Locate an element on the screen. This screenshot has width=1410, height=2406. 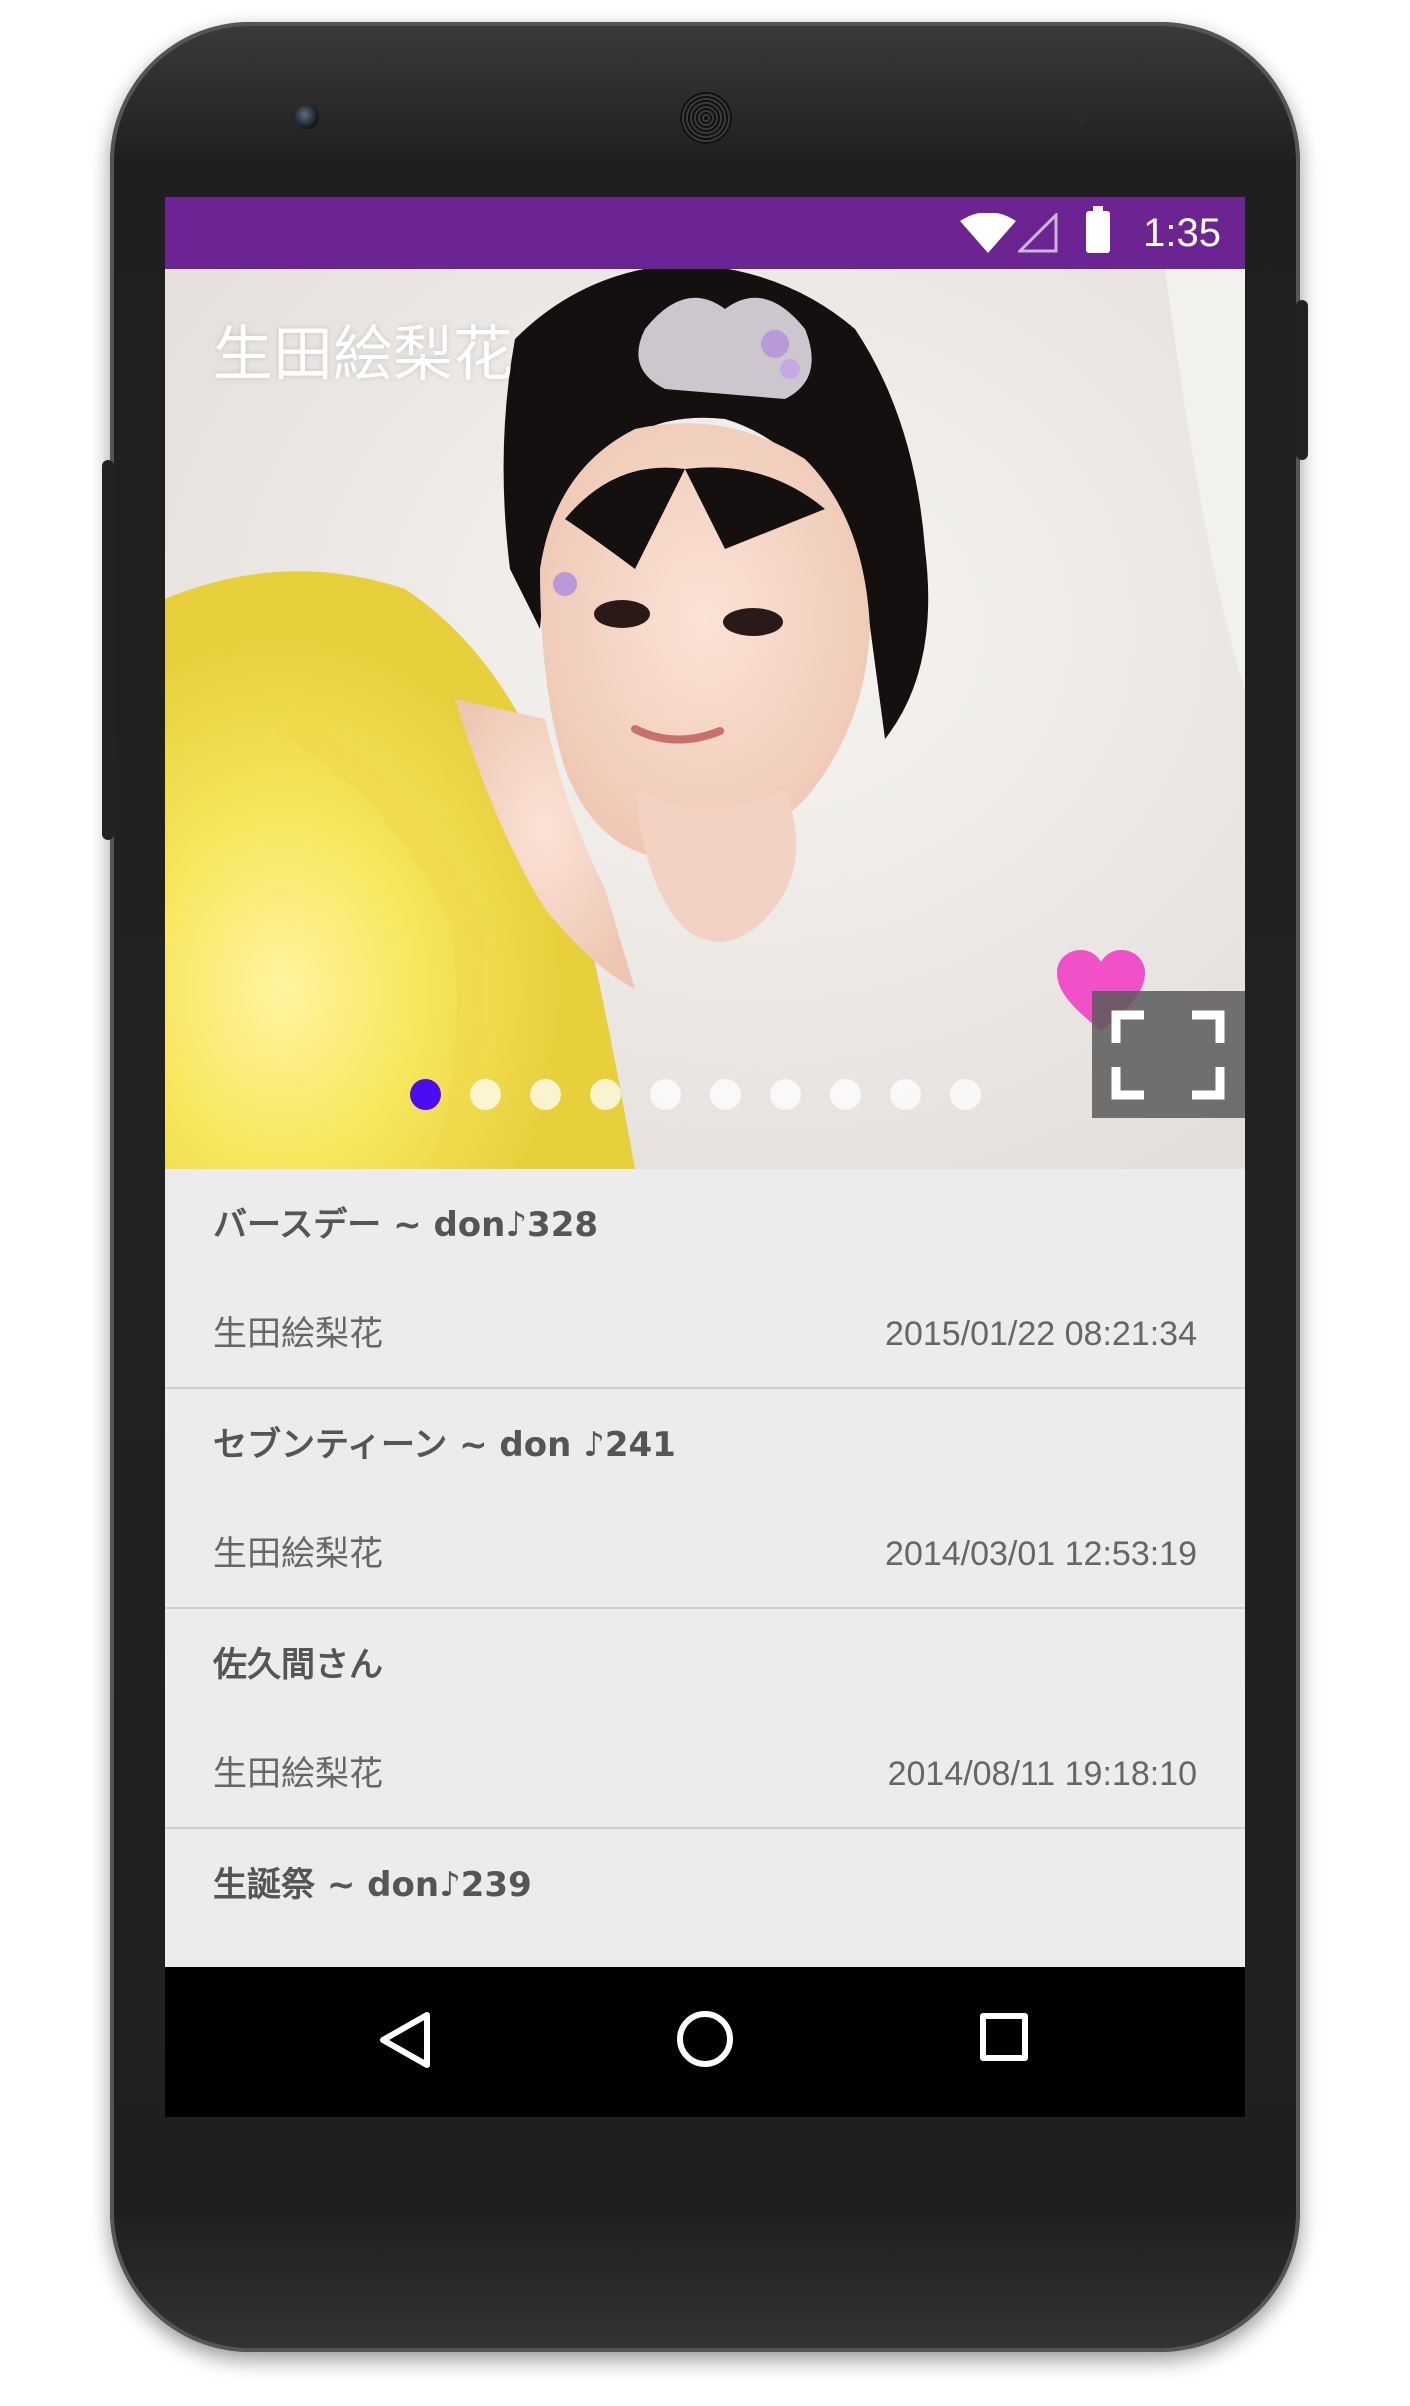
page-indicator is located at coordinates (695, 1094).